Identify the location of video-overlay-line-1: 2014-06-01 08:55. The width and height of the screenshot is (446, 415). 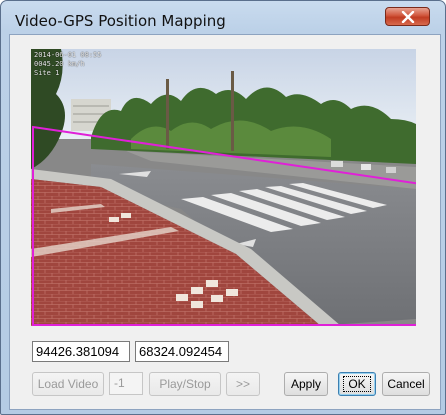
(68, 55).